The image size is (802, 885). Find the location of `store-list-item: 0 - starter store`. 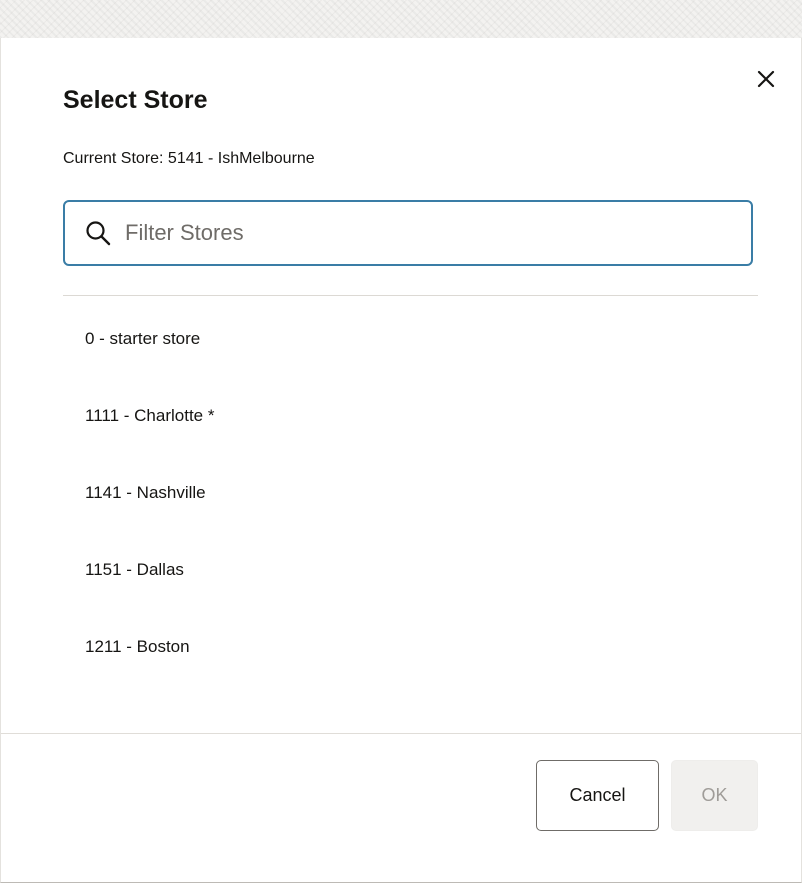

store-list-item: 0 - starter store is located at coordinates (410, 338).